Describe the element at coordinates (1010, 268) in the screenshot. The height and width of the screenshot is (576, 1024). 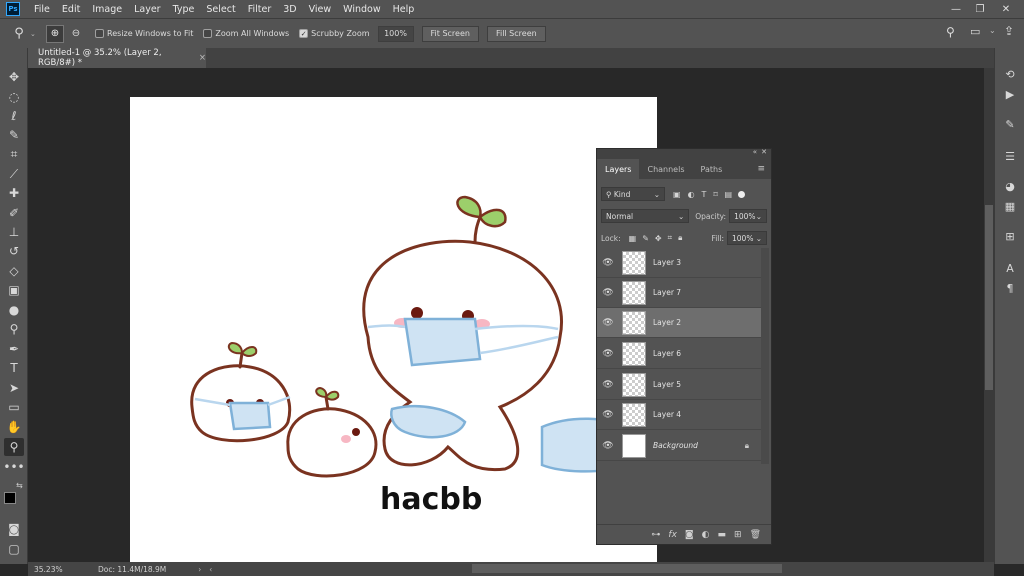
I see `character-panel-icon: A` at that location.